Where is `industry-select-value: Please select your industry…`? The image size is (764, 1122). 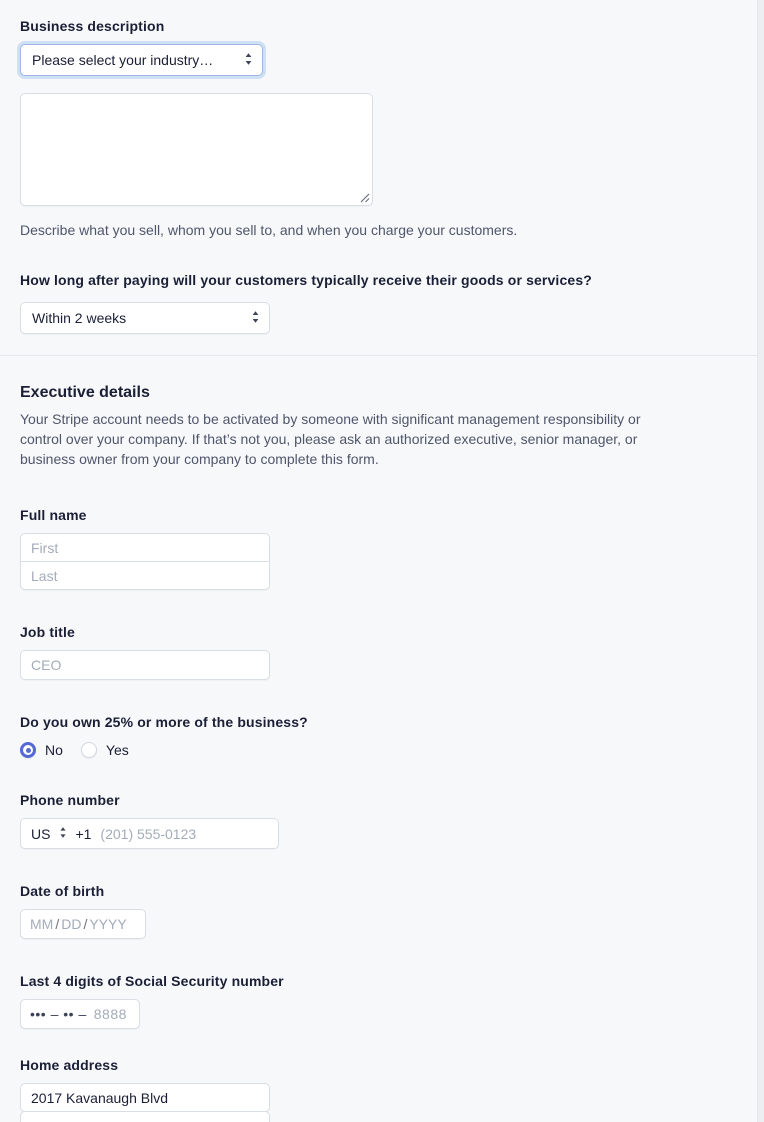 industry-select-value: Please select your industry… is located at coordinates (123, 60).